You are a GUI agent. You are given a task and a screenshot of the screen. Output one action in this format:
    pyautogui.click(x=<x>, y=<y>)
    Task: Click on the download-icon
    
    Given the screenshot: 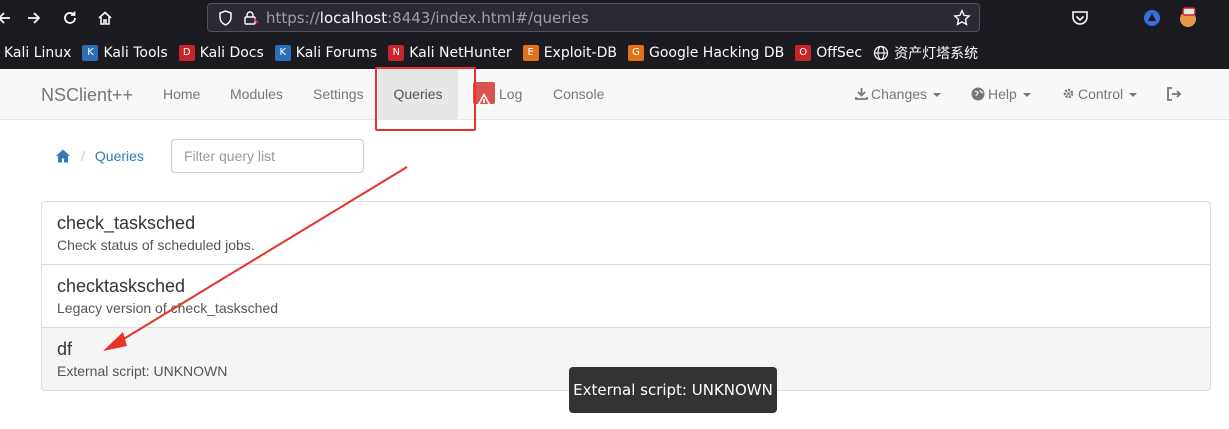 What is the action you would take?
    pyautogui.click(x=861, y=94)
    